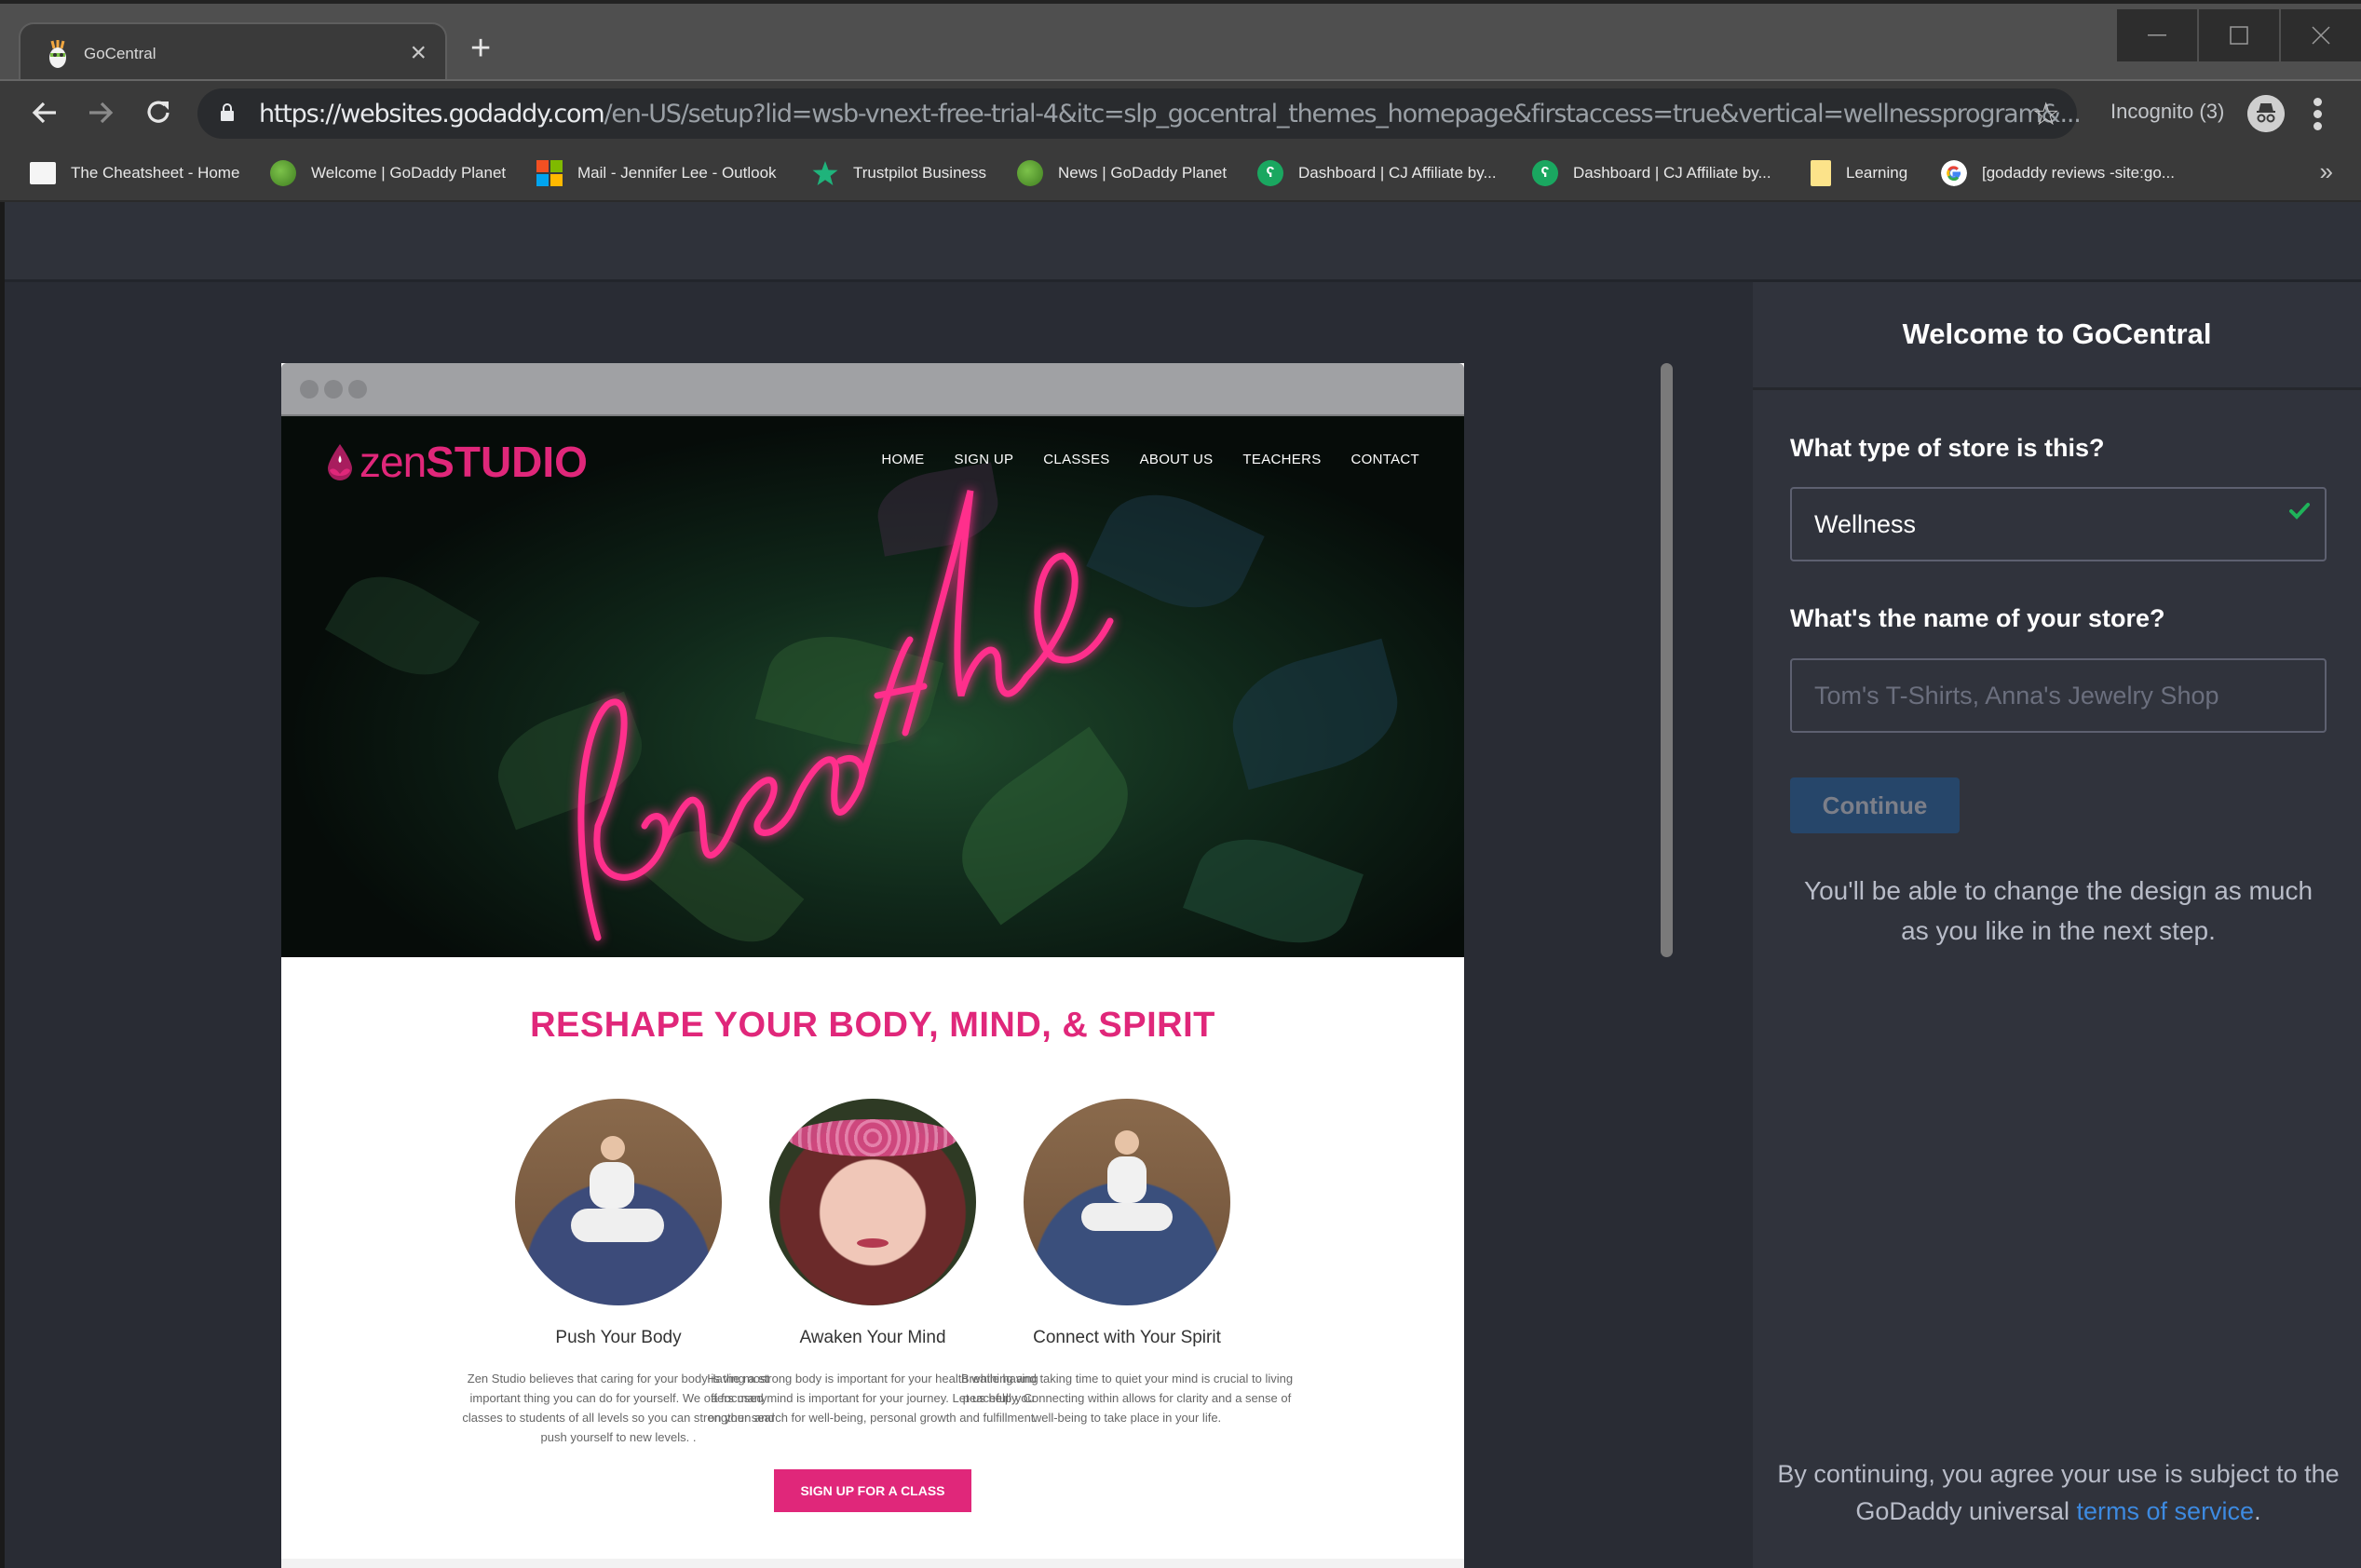  I want to click on trustpilot-star-icon, so click(825, 173).